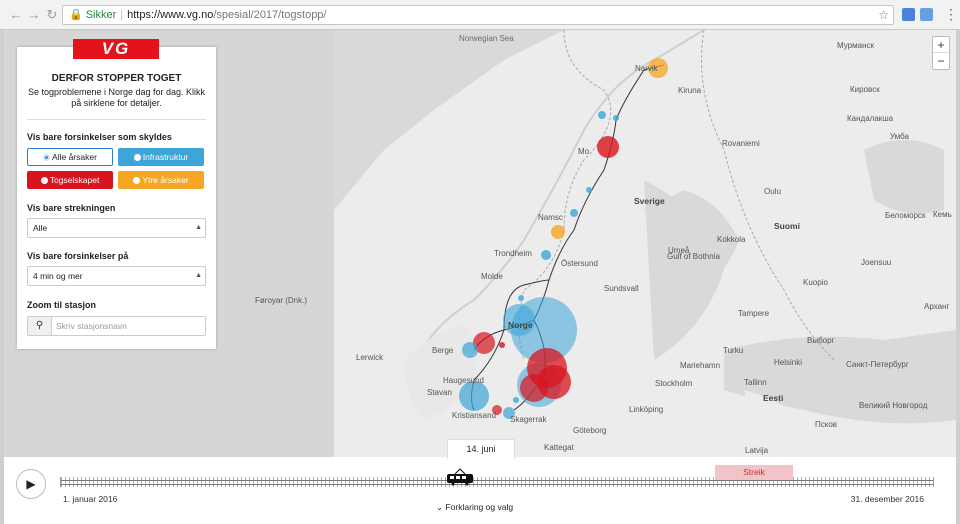  Describe the element at coordinates (754, 472) in the screenshot. I see `strike-marker: Streik` at that location.